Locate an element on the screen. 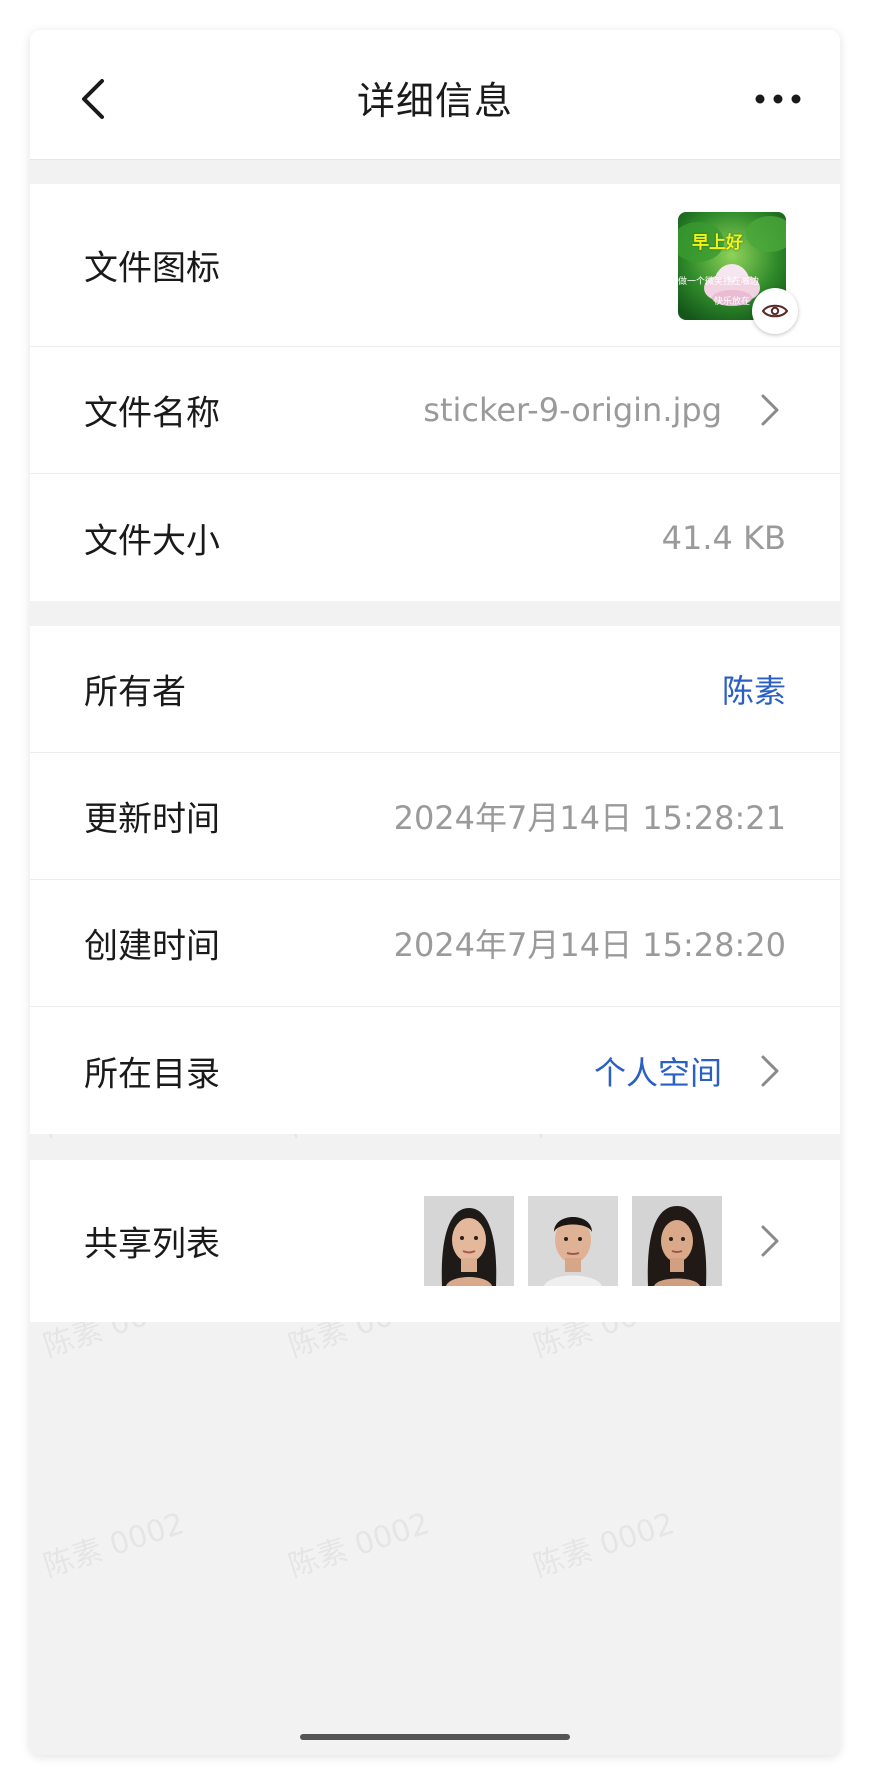  share-list-row: 共享列表 is located at coordinates (435, 1241).